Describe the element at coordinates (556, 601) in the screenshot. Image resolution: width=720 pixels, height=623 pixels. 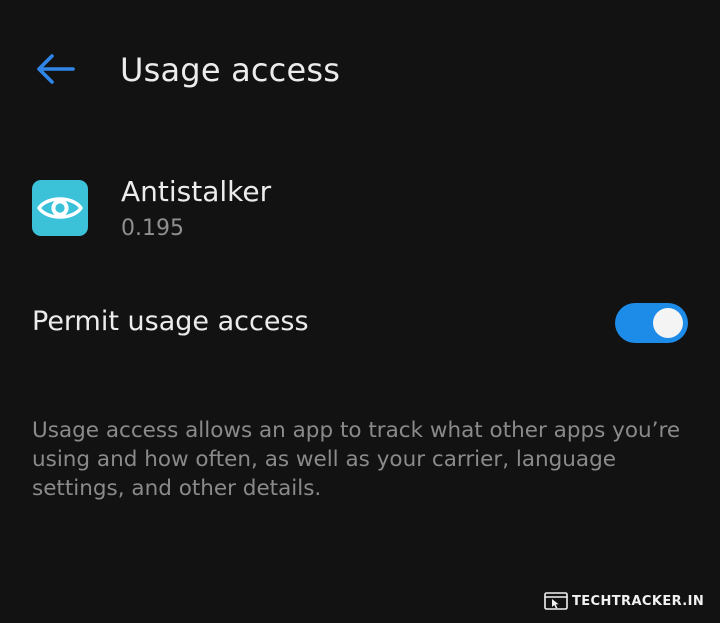
I see `browser-cursor-icon` at that location.